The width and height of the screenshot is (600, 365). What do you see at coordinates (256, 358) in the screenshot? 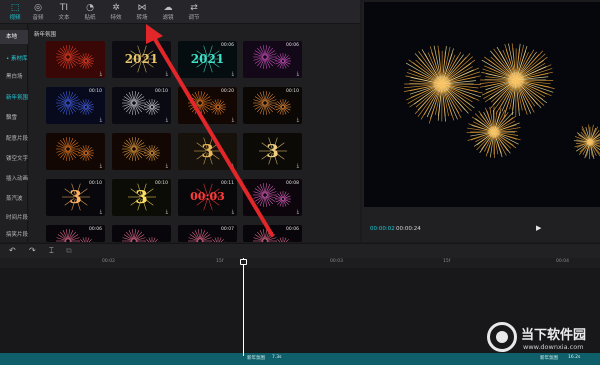
I see `clip-name: 新年氛围` at bounding box center [256, 358].